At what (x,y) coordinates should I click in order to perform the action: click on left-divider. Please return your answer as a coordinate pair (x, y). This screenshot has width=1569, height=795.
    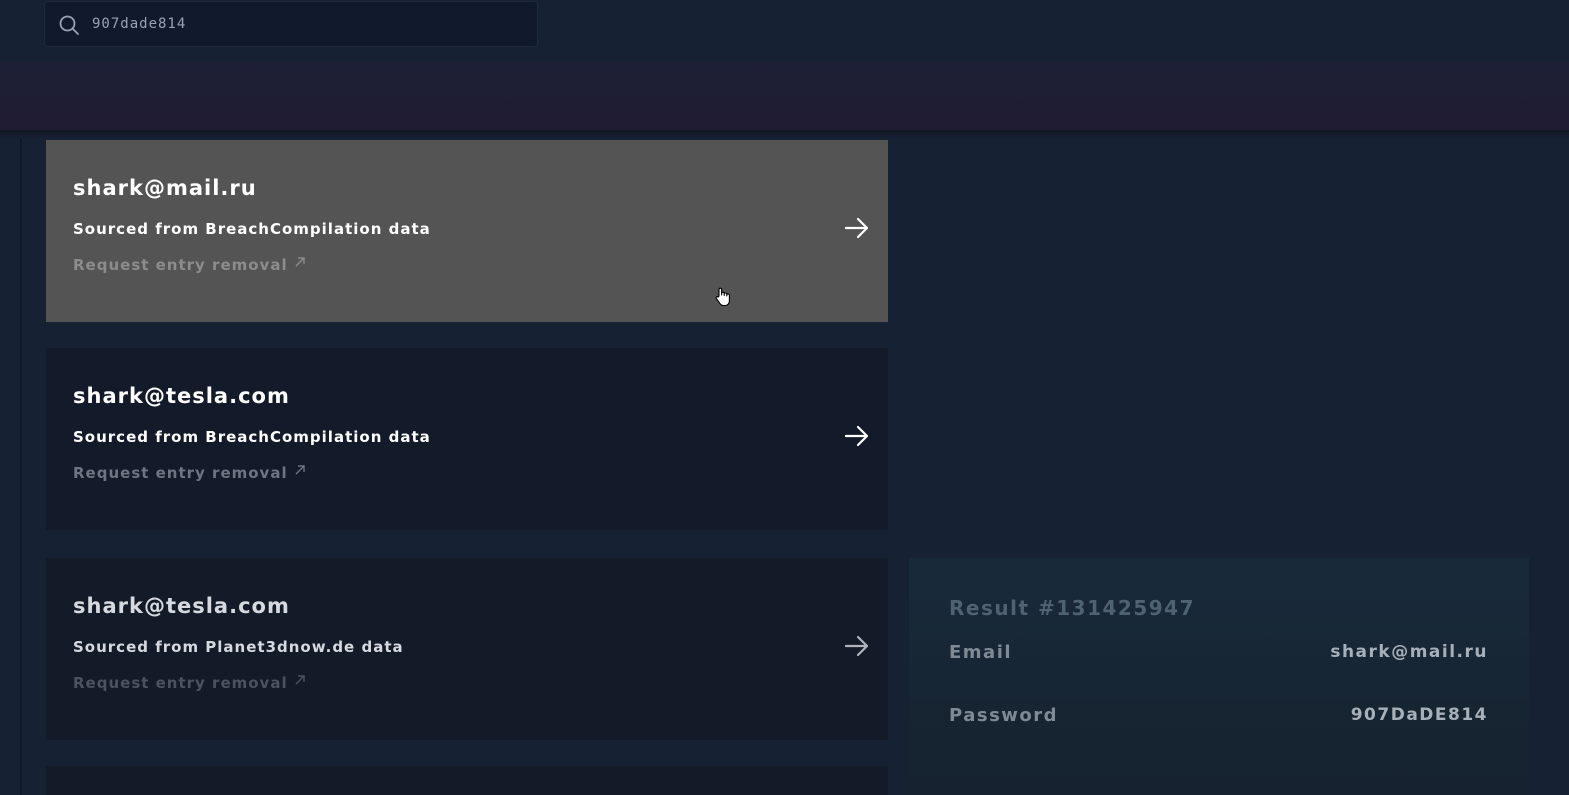
    Looking at the image, I should click on (21, 466).